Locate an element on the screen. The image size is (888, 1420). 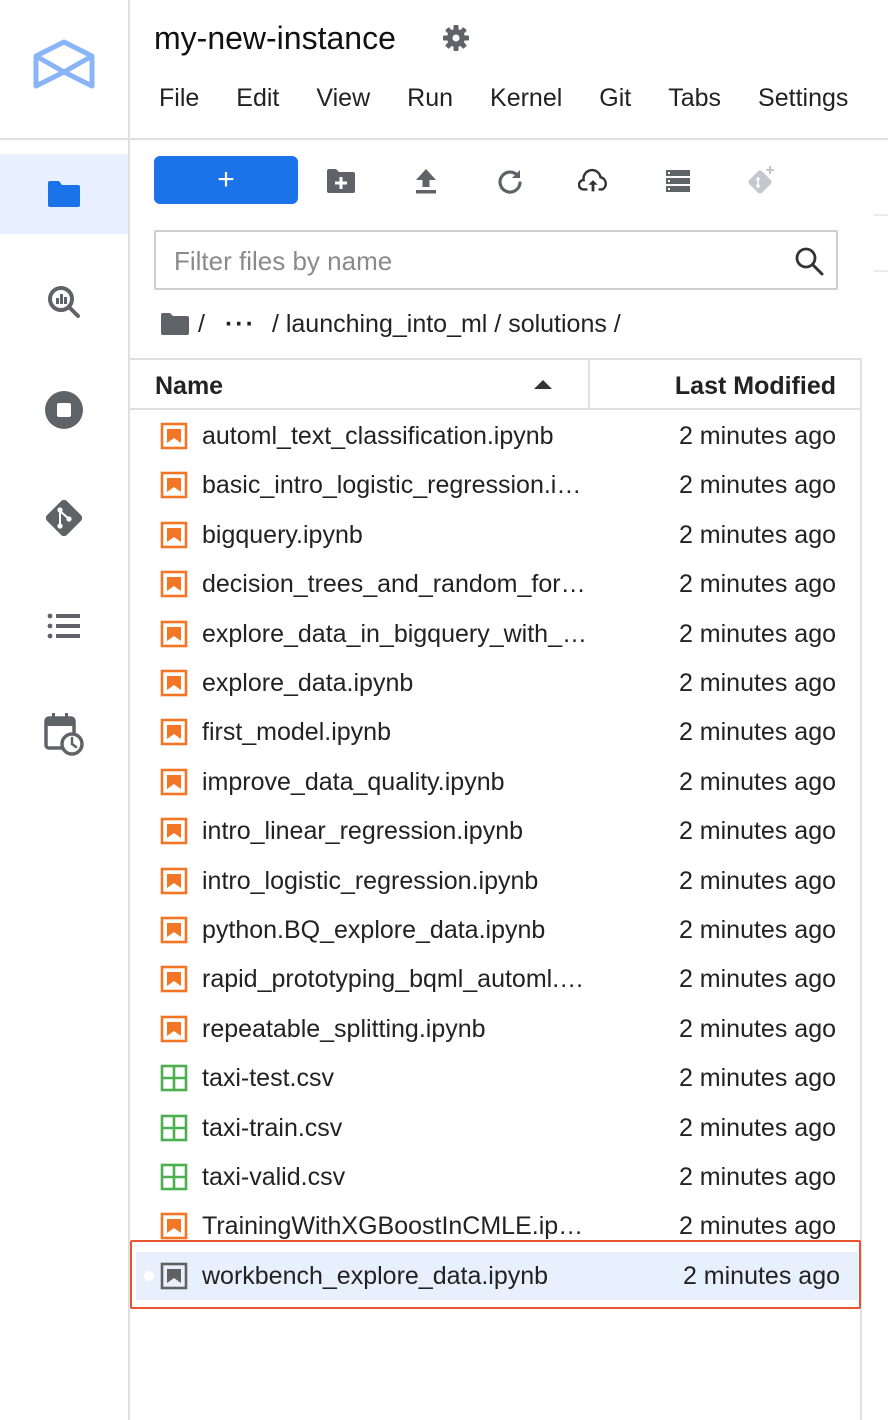
file-row: improve_data_quality.ipynb 2 minutes ago is located at coordinates (495, 782).